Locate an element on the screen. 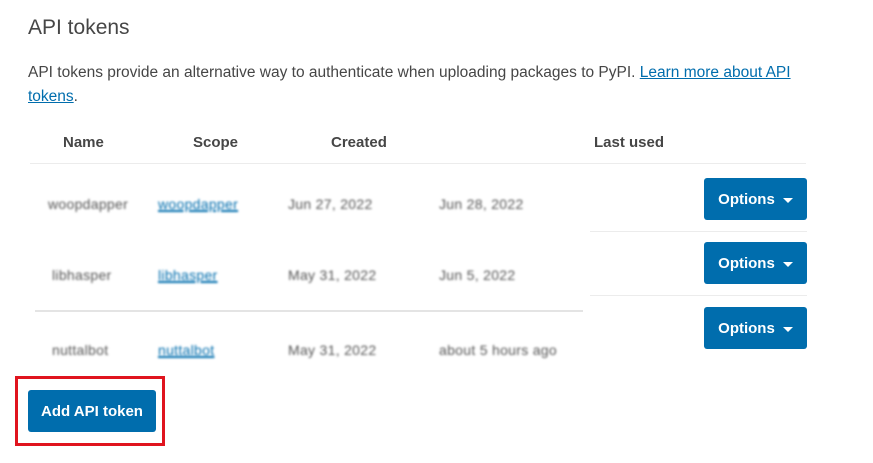 The image size is (873, 463). token-scope: nuttalbot is located at coordinates (186, 350).